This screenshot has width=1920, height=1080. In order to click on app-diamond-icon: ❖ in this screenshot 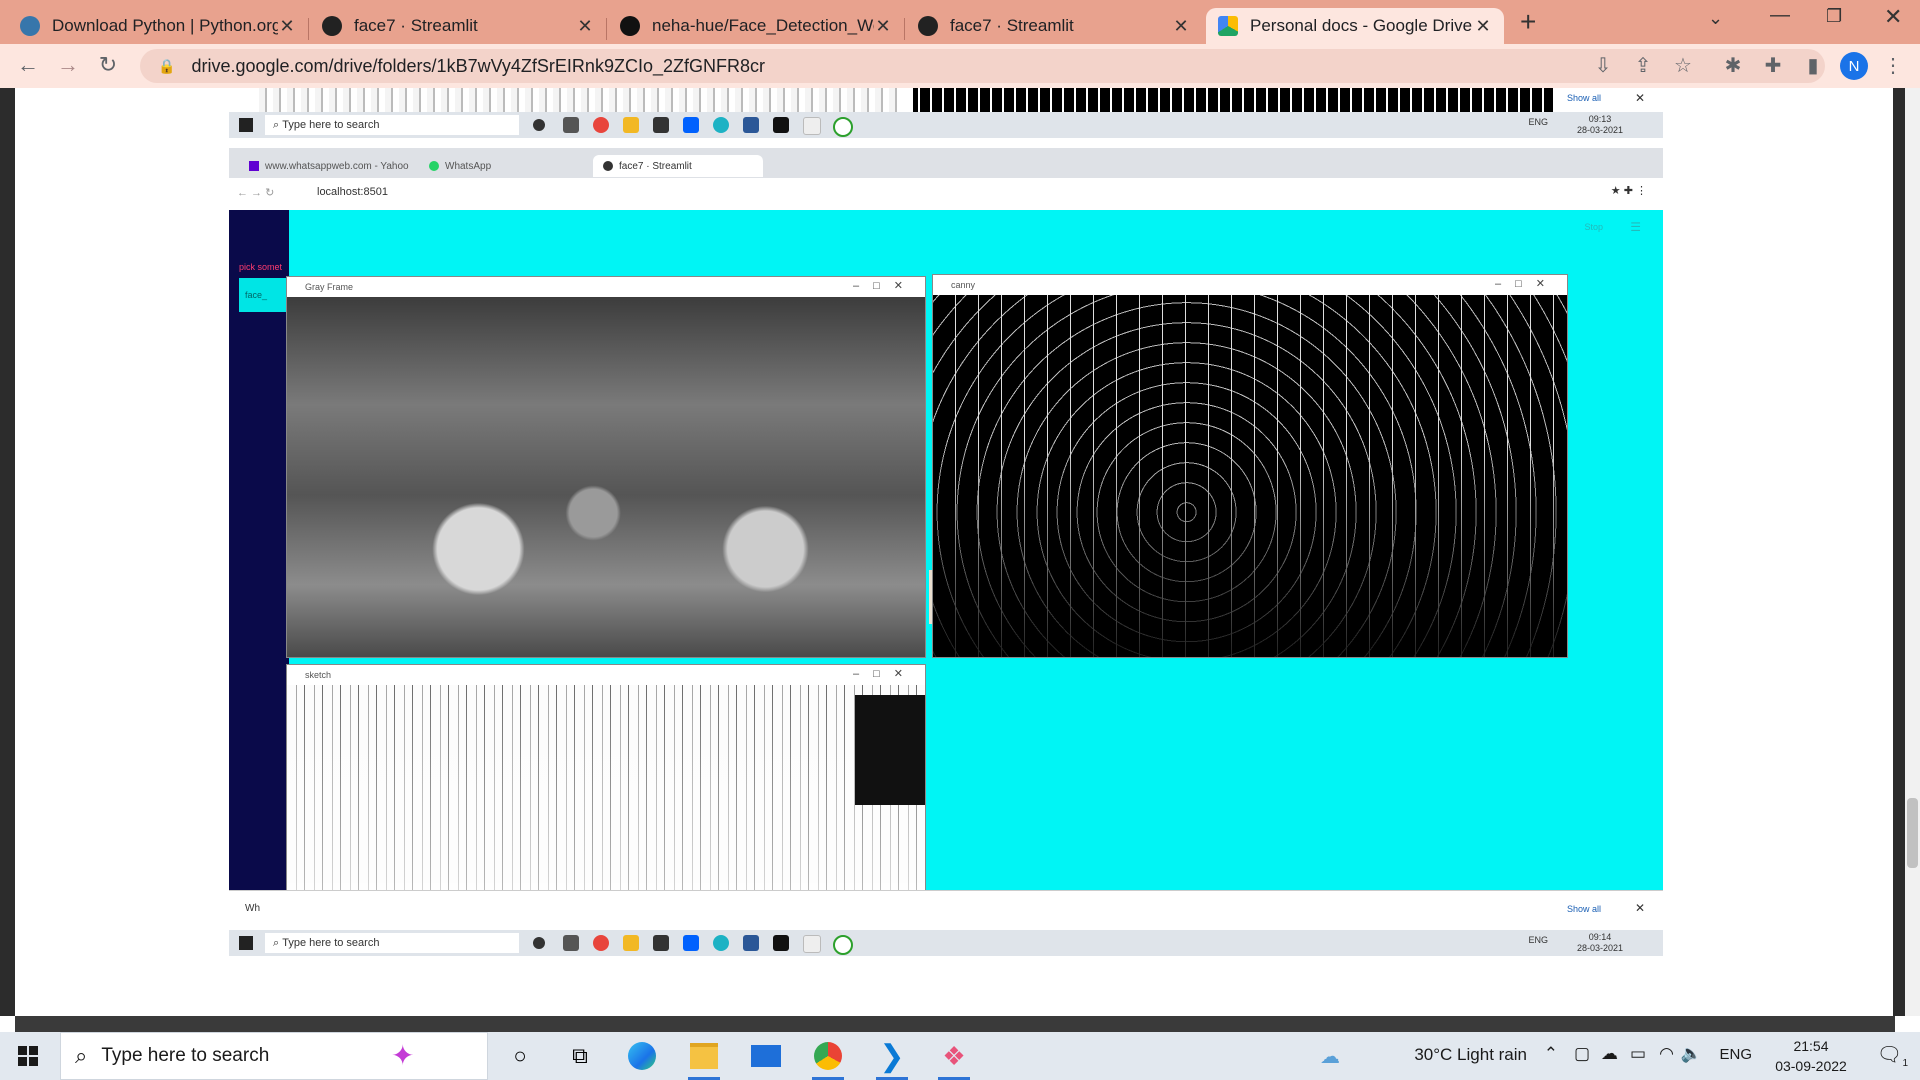, I will do `click(954, 1060)`.